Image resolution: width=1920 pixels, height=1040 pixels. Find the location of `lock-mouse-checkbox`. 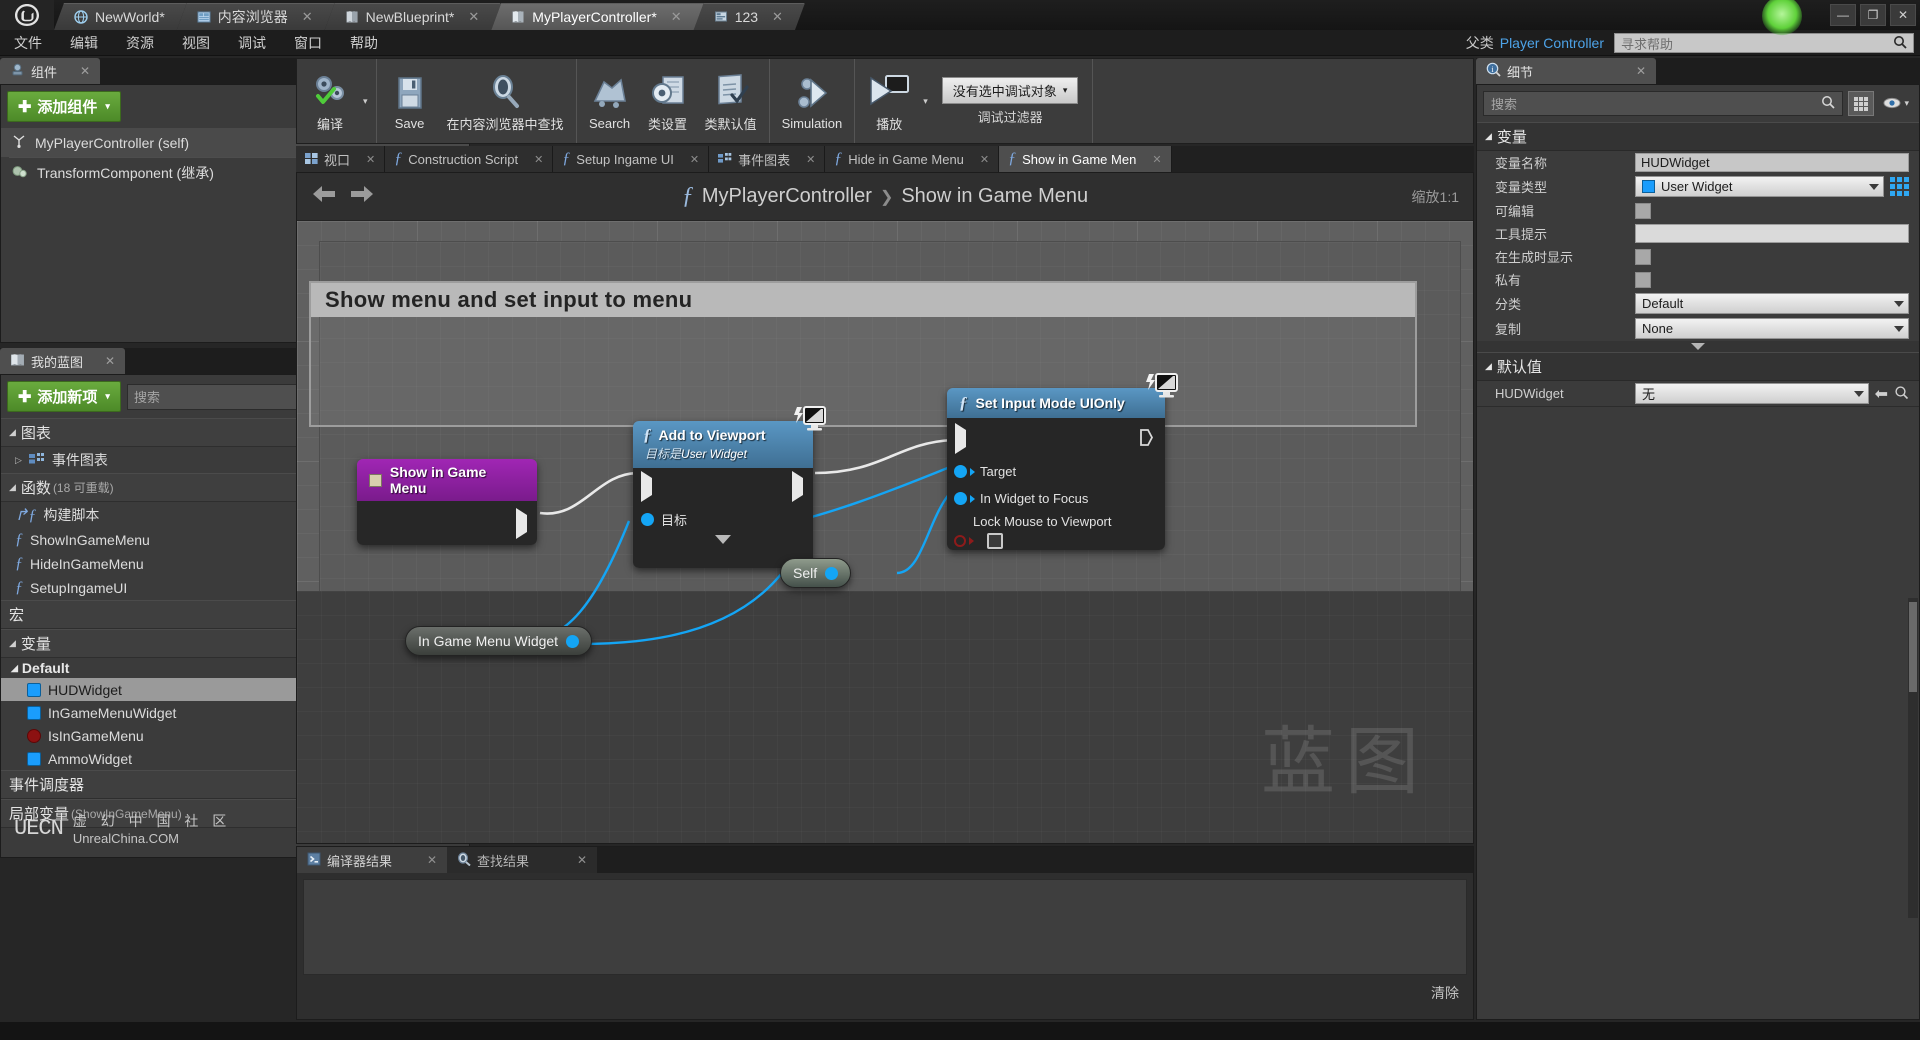

lock-mouse-checkbox is located at coordinates (995, 541).